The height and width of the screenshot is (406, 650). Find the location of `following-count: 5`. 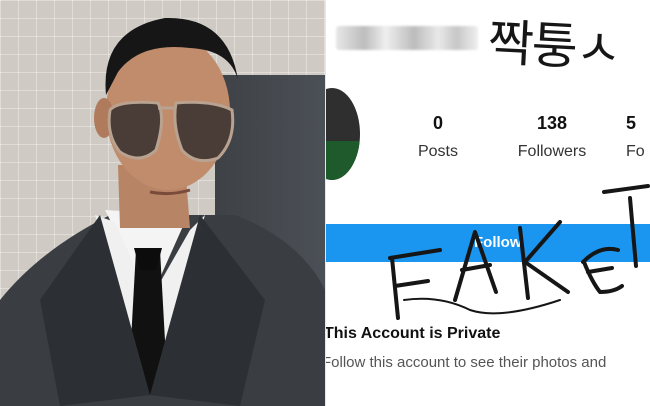

following-count: 5 is located at coordinates (631, 123).